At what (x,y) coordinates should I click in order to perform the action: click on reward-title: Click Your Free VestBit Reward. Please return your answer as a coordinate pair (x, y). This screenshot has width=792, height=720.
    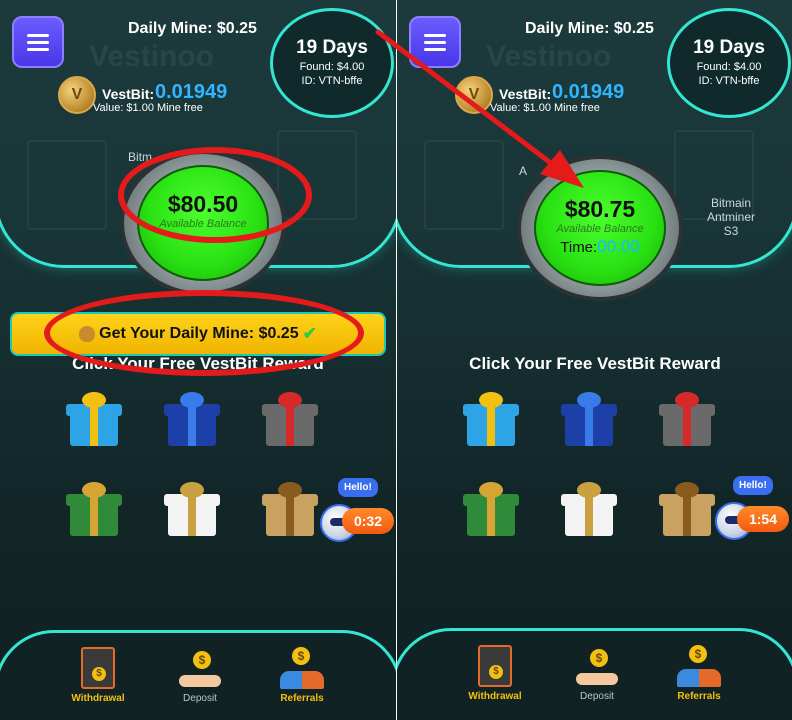
    Looking at the image, I should click on (595, 363).